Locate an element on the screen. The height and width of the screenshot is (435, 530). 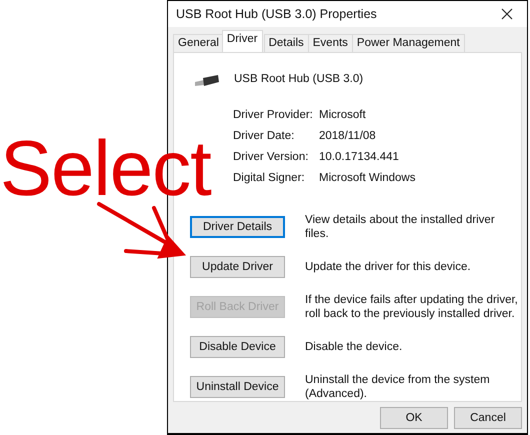
property-label: Driver Provider: is located at coordinates (273, 115).